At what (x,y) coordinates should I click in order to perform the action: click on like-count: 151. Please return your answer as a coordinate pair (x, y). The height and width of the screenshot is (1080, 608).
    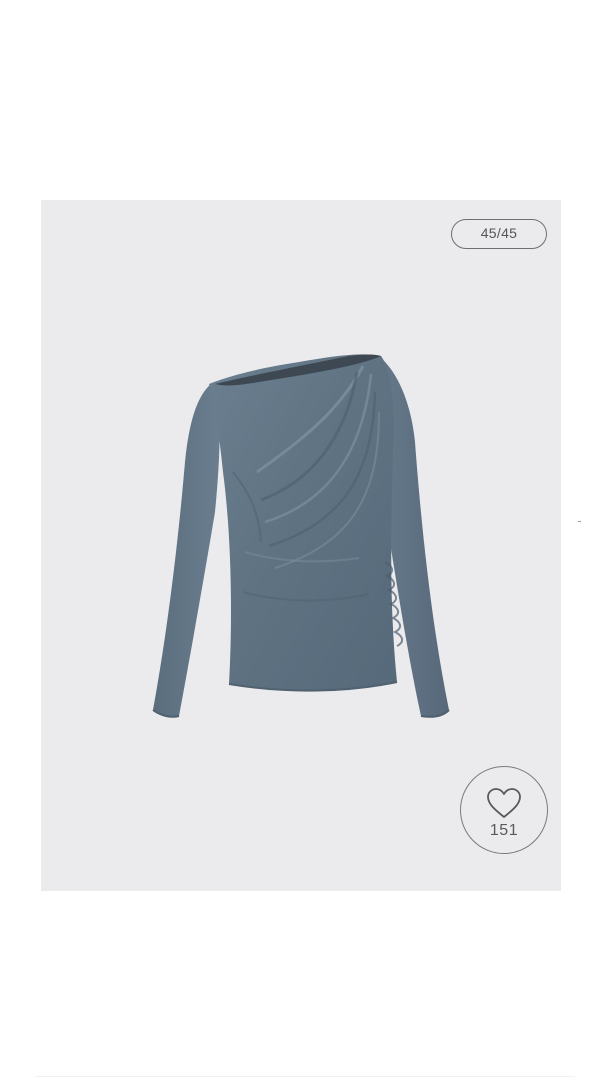
    Looking at the image, I should click on (504, 830).